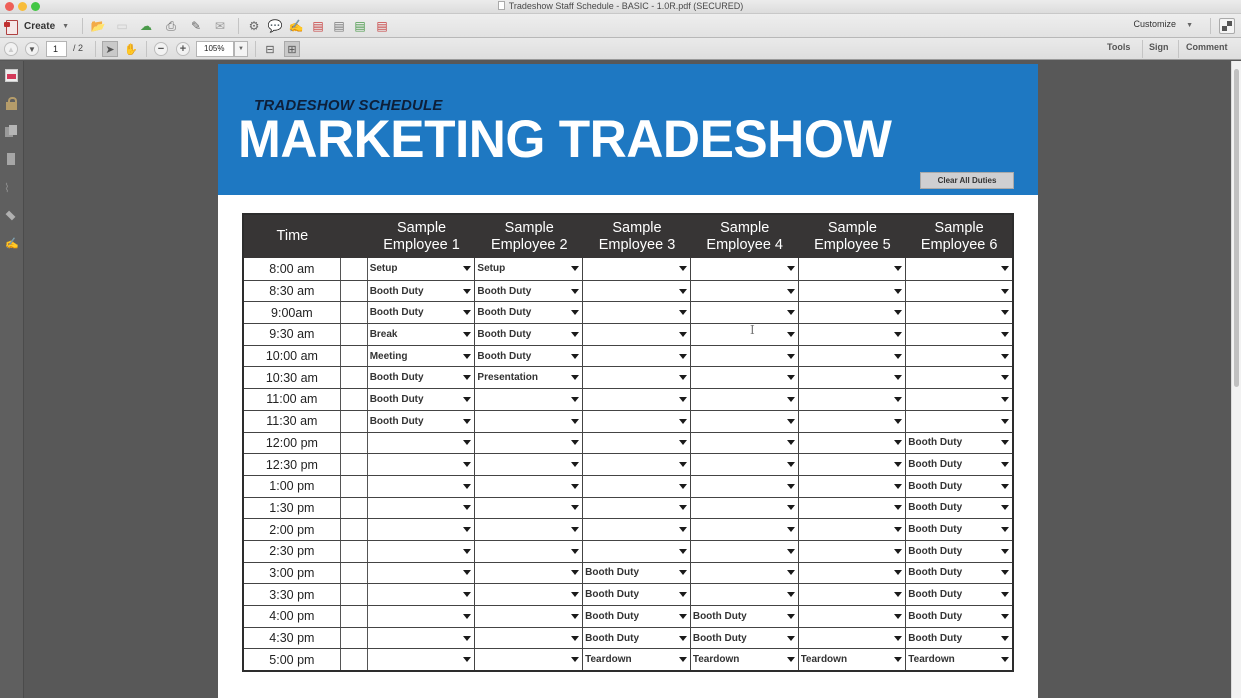  What do you see at coordinates (318, 26) in the screenshot?
I see `pdf-remove-icon: ▤` at bounding box center [318, 26].